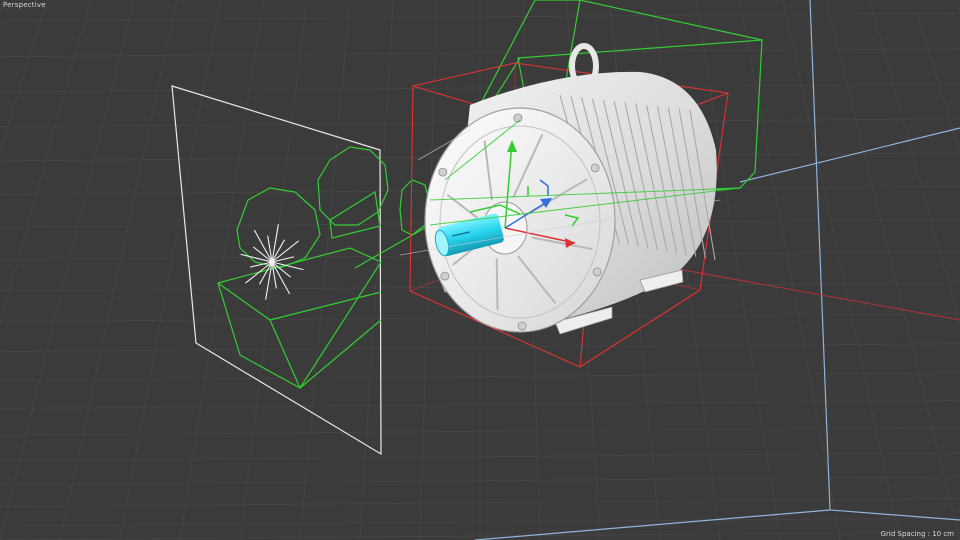  What do you see at coordinates (917, 534) in the screenshot?
I see `grid-spacing-readout: Grid Spacing : 10 cm` at bounding box center [917, 534].